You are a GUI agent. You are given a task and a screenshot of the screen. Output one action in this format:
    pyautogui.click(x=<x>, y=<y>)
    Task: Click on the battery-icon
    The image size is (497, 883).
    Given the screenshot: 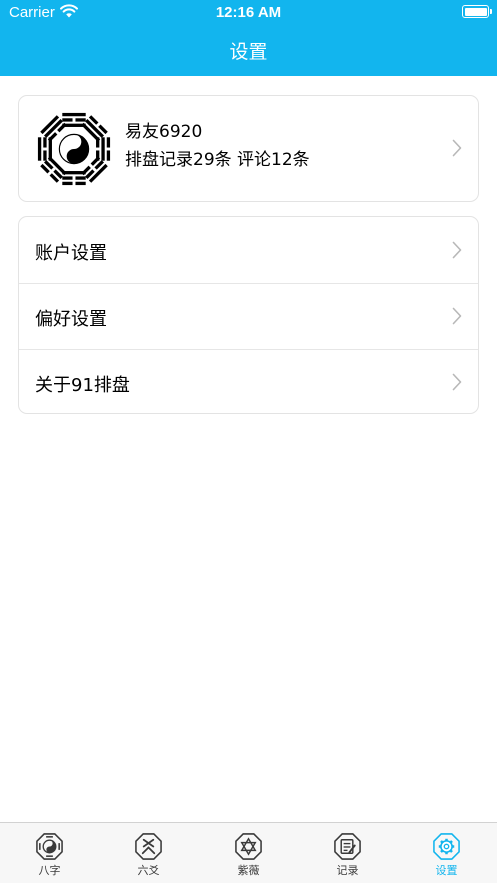 What is the action you would take?
    pyautogui.click(x=477, y=11)
    